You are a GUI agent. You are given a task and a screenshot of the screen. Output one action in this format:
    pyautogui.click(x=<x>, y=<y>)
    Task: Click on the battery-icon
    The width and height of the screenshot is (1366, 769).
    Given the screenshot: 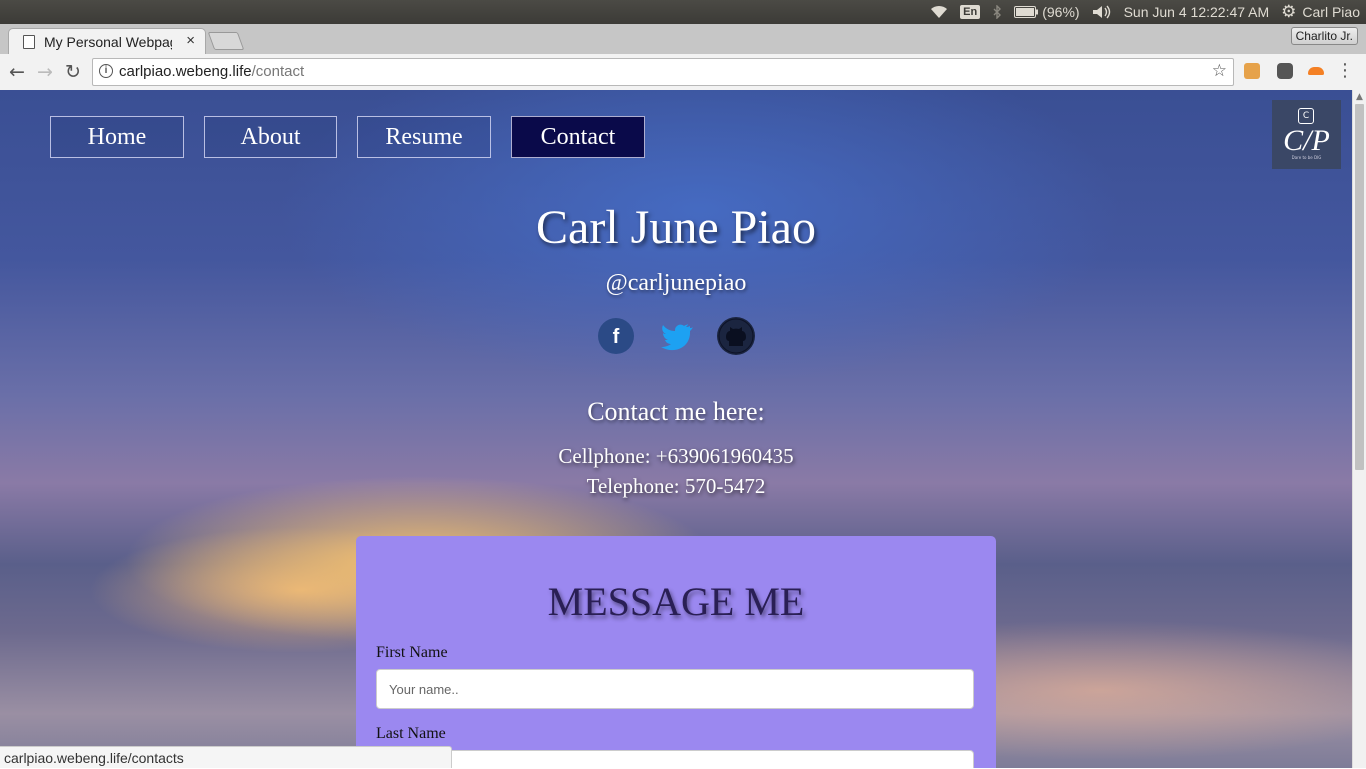 What is the action you would take?
    pyautogui.click(x=1026, y=12)
    